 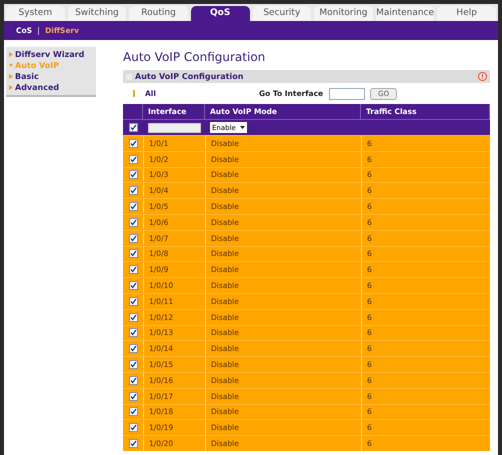 I want to click on interface-filter-field, so click(x=174, y=127).